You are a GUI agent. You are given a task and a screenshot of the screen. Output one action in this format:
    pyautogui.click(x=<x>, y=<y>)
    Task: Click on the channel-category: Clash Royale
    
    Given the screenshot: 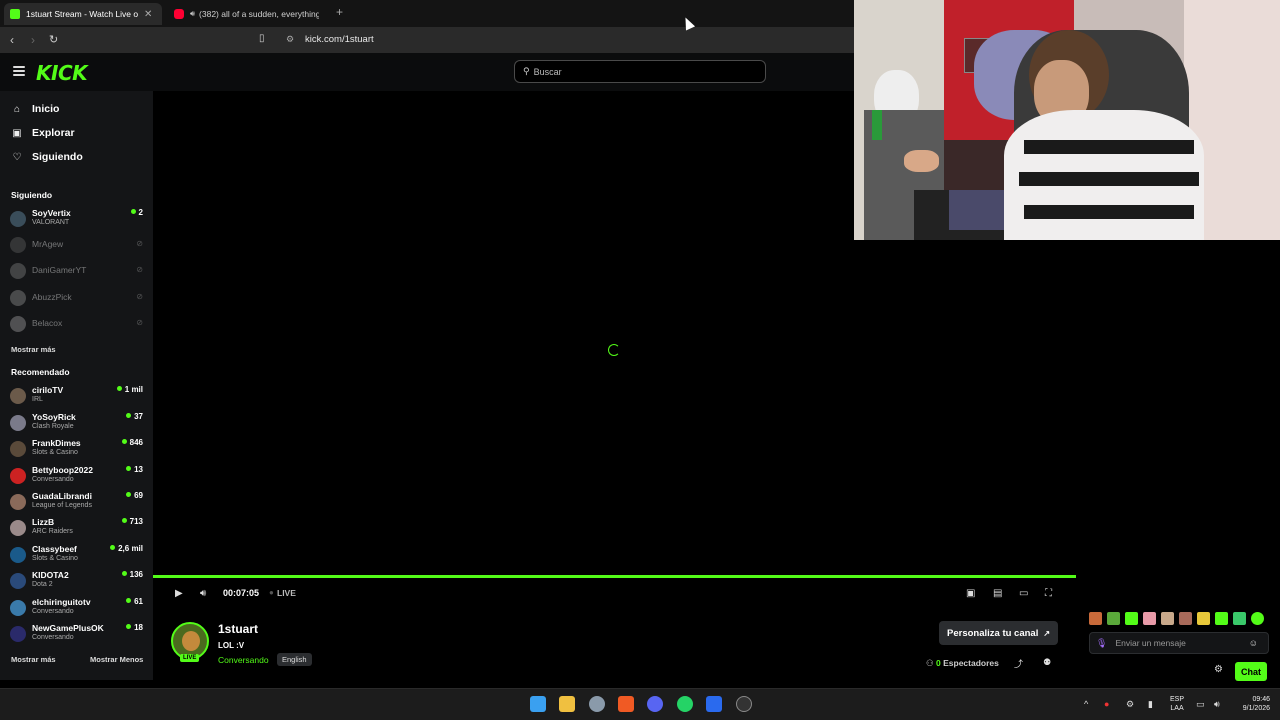 What is the action you would take?
    pyautogui.click(x=53, y=426)
    